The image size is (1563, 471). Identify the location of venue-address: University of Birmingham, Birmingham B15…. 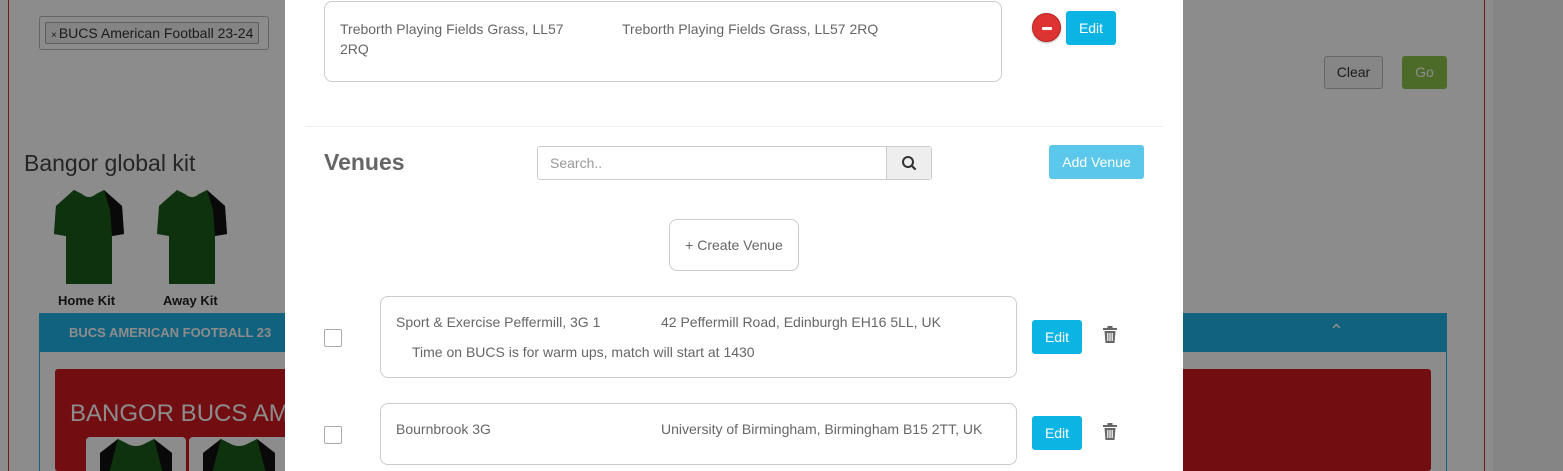
(822, 429).